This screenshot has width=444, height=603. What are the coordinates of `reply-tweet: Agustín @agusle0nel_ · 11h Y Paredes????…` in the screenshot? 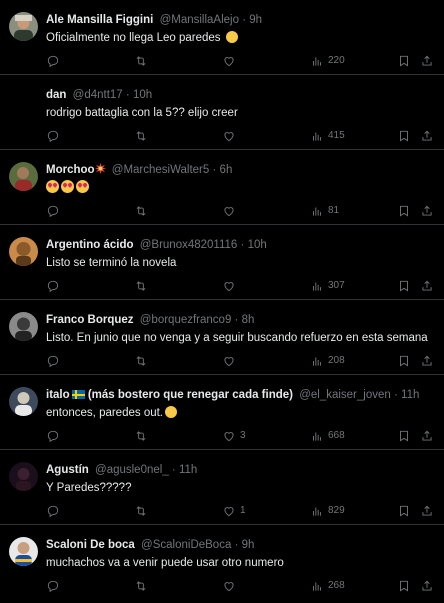 It's located at (222, 487).